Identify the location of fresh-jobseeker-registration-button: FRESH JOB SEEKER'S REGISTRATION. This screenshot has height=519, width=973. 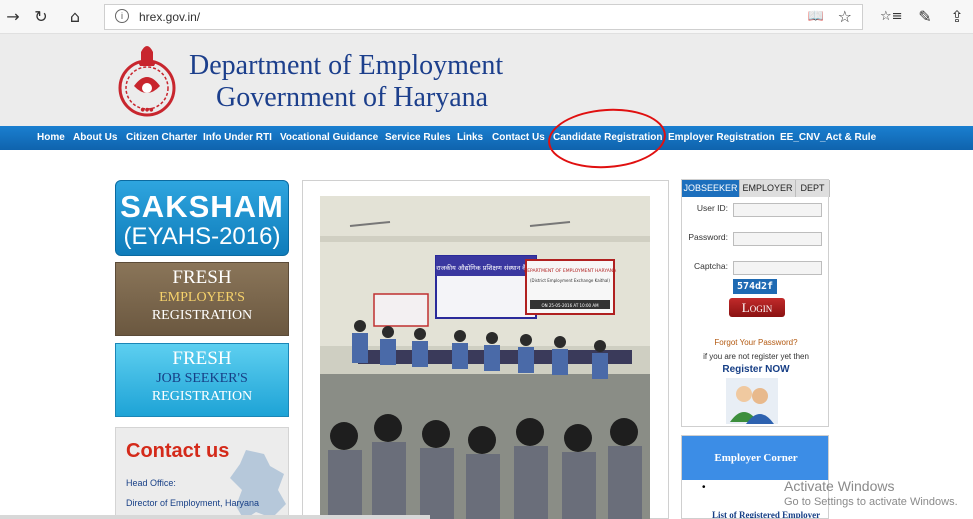
(202, 380).